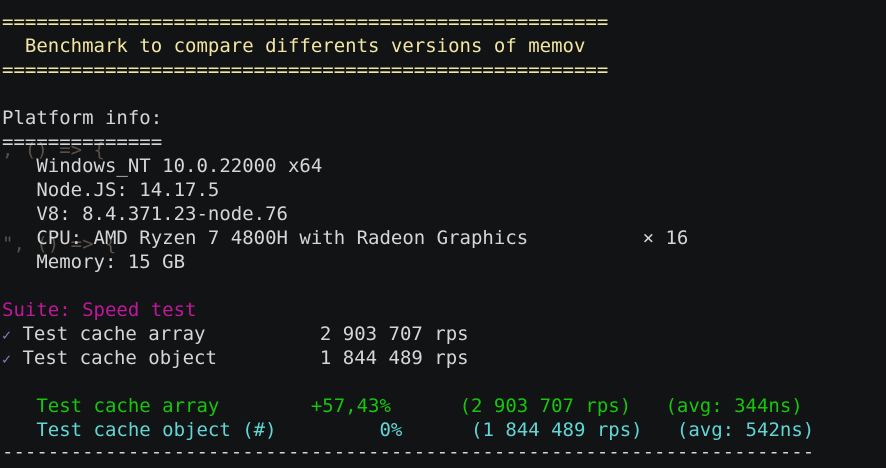 The image size is (886, 468). Describe the element at coordinates (111, 406) in the screenshot. I see `summary-name: Test cache array` at that location.